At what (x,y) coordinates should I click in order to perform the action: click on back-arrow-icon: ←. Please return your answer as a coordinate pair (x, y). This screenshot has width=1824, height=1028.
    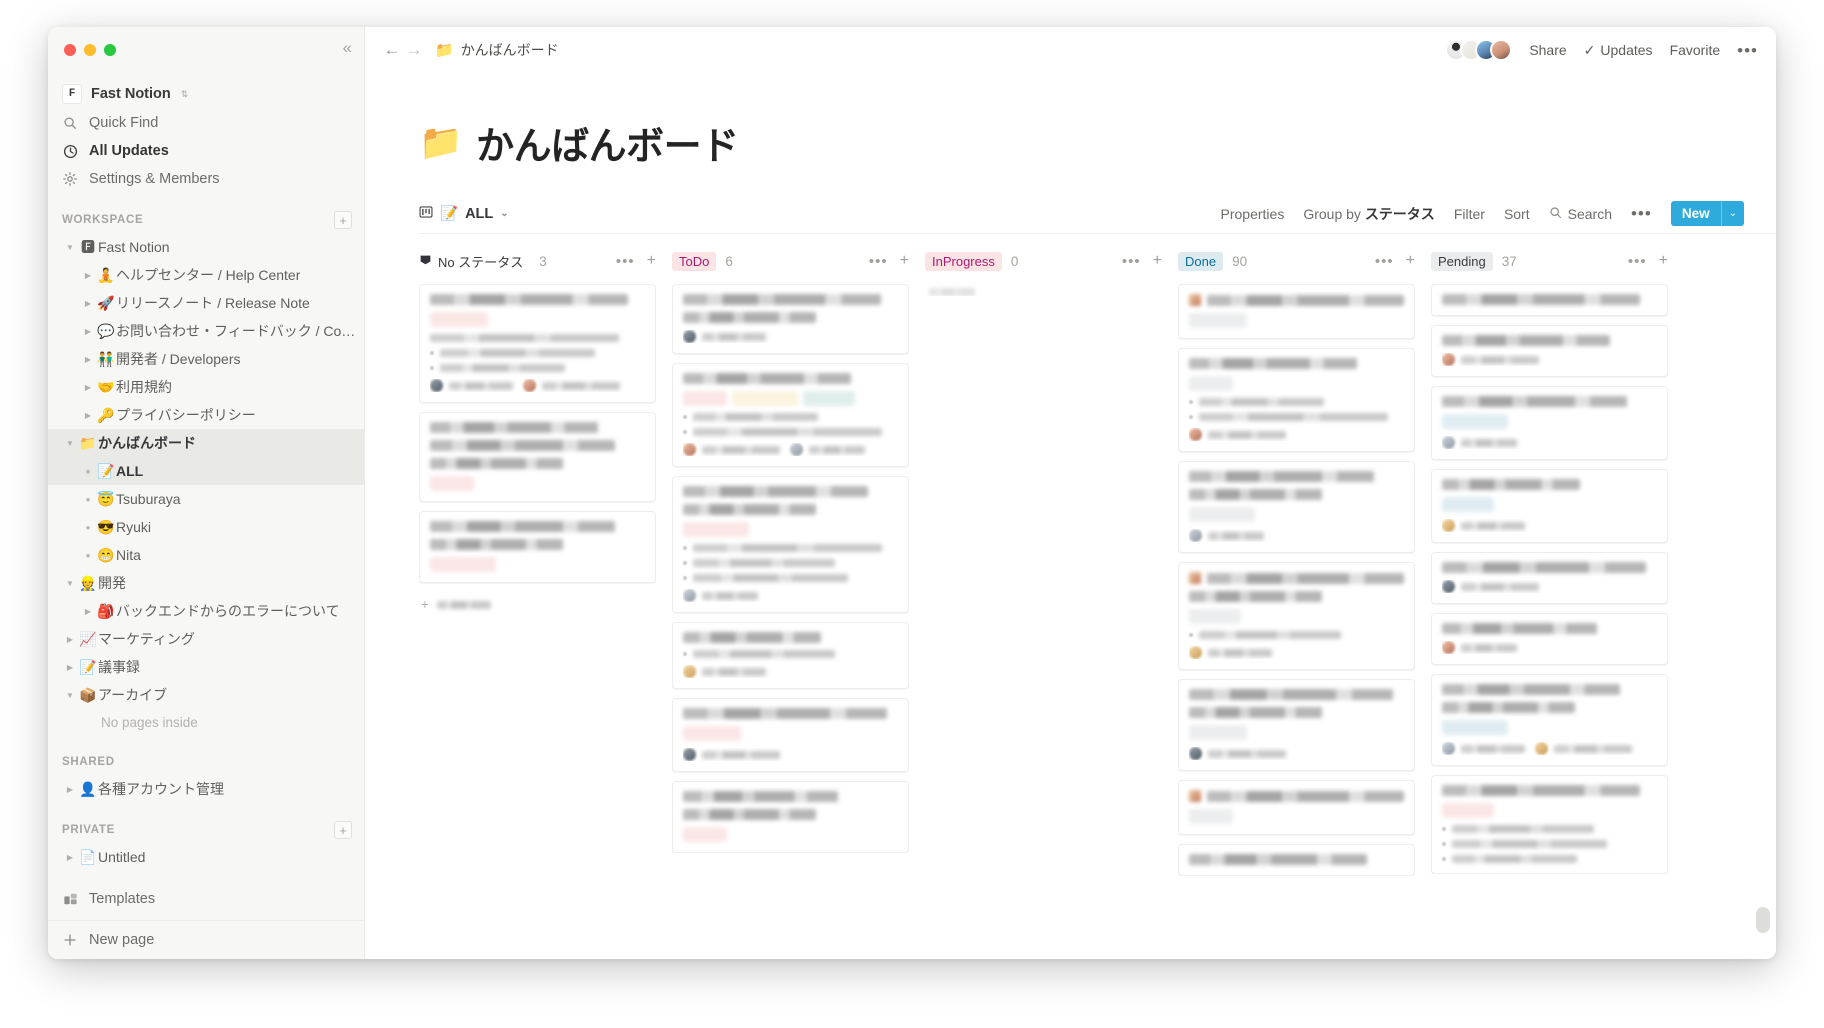
    Looking at the image, I should click on (392, 50).